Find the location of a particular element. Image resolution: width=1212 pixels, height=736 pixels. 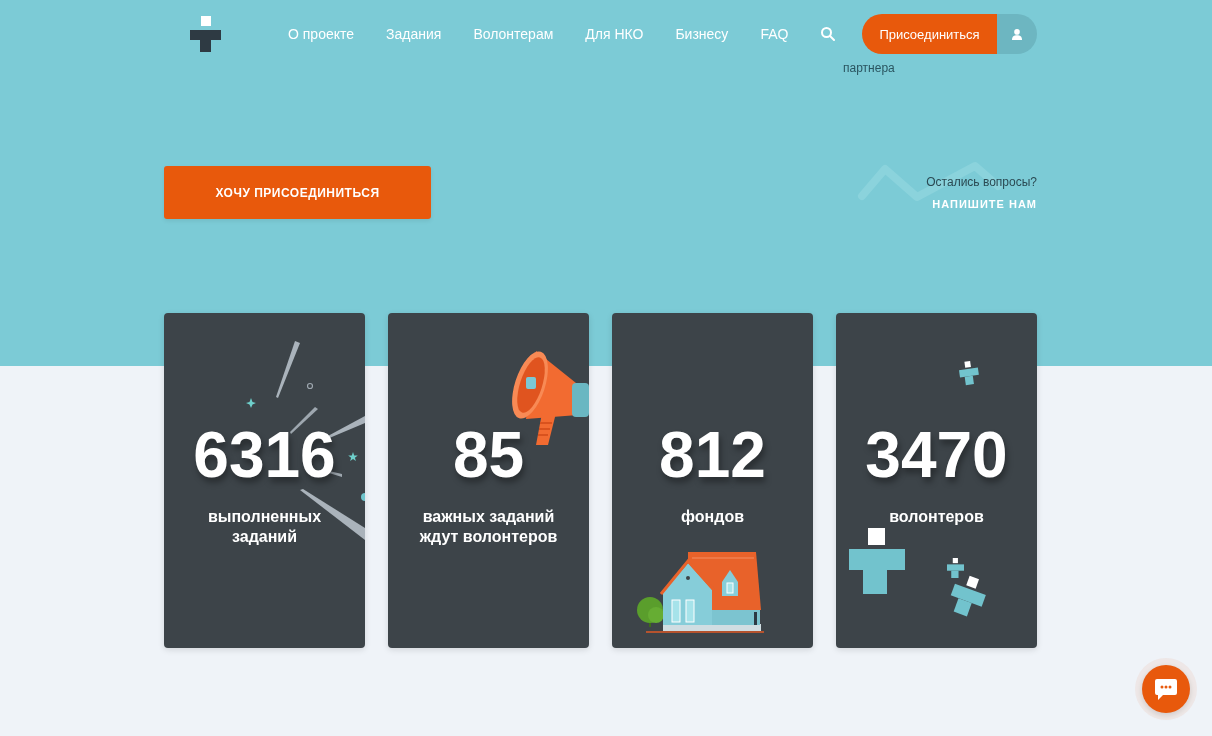

nav-link: Волонтерам is located at coordinates (513, 34).